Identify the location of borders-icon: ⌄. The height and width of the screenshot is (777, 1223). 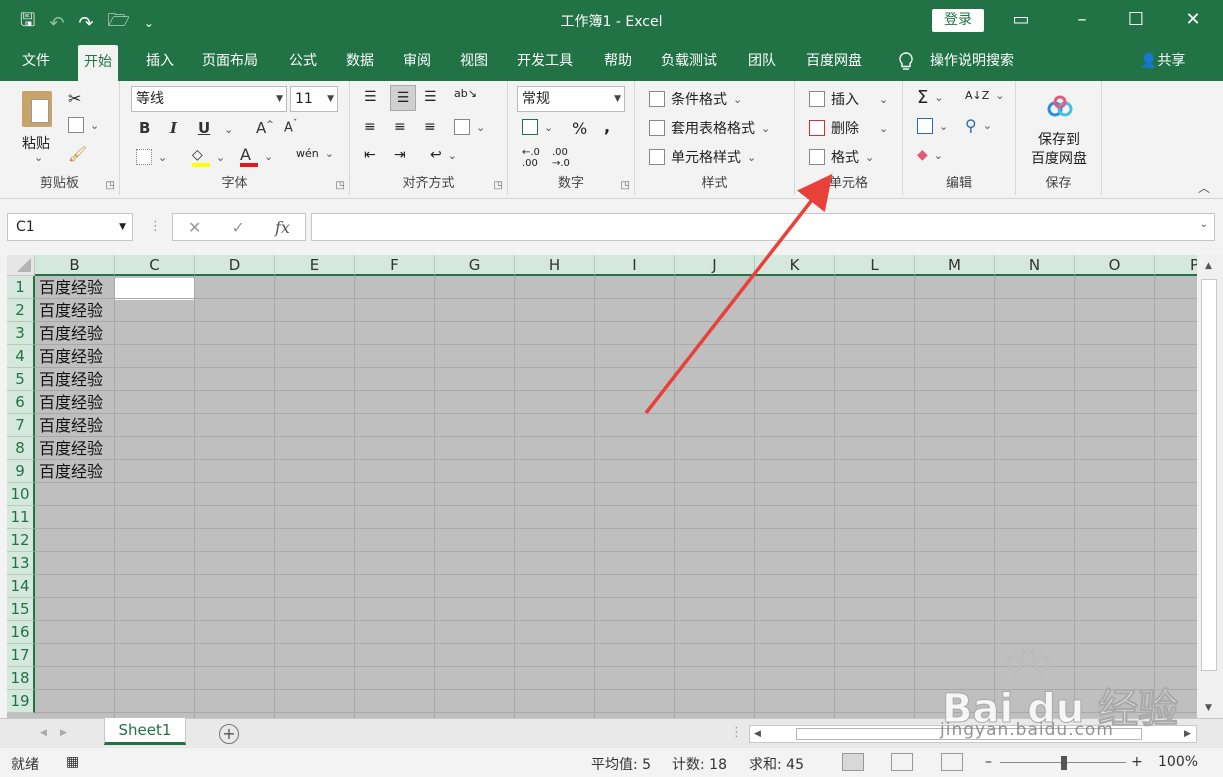
(151, 157).